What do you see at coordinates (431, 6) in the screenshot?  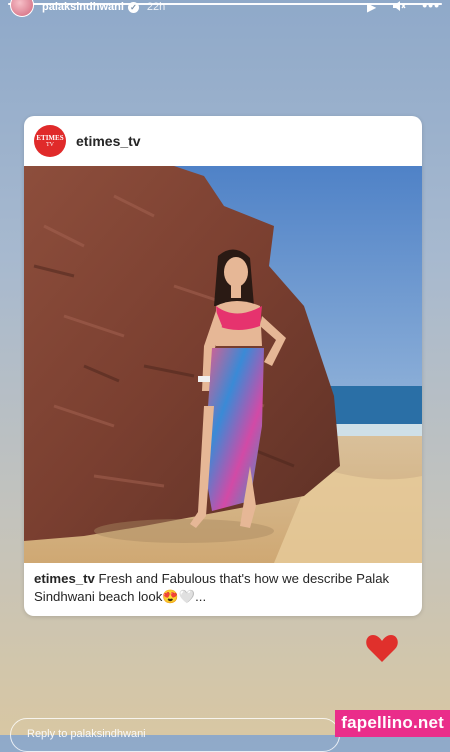 I see `more-options-icon: •••` at bounding box center [431, 6].